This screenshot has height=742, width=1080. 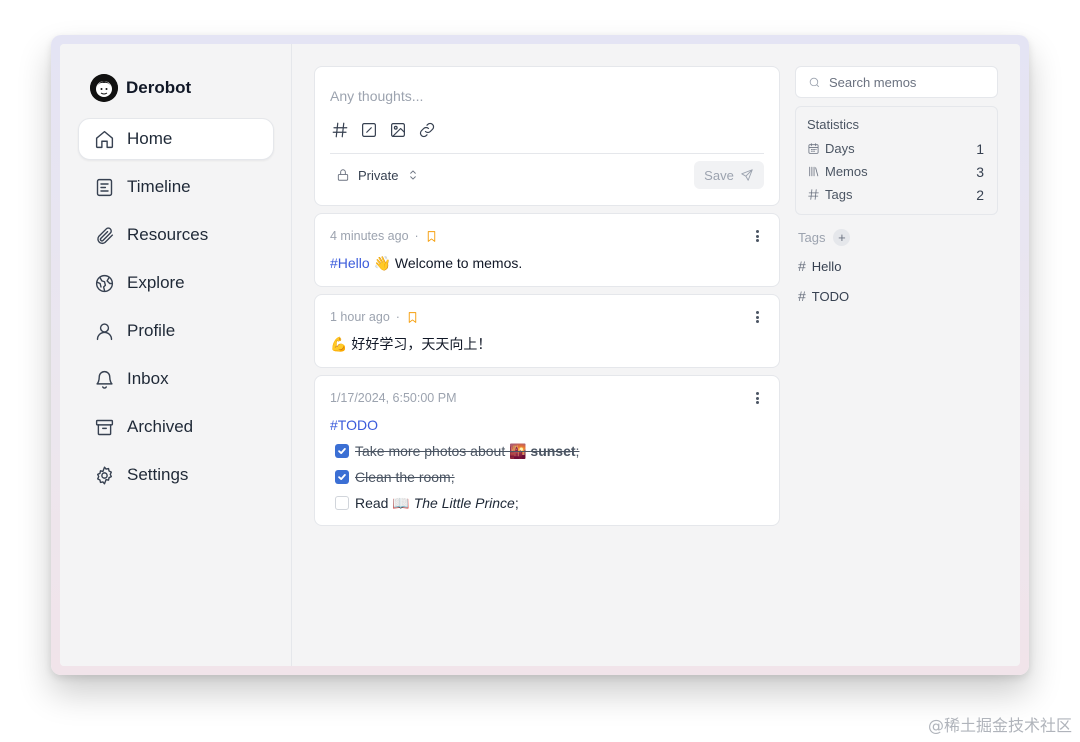 What do you see at coordinates (159, 186) in the screenshot?
I see `sidebar-item-label: Timeline` at bounding box center [159, 186].